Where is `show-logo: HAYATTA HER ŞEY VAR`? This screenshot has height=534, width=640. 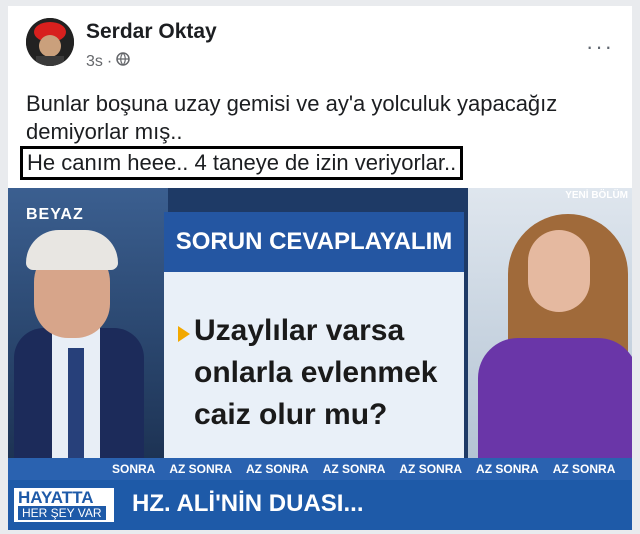
show-logo: HAYATTA HER ŞEY VAR is located at coordinates (64, 505).